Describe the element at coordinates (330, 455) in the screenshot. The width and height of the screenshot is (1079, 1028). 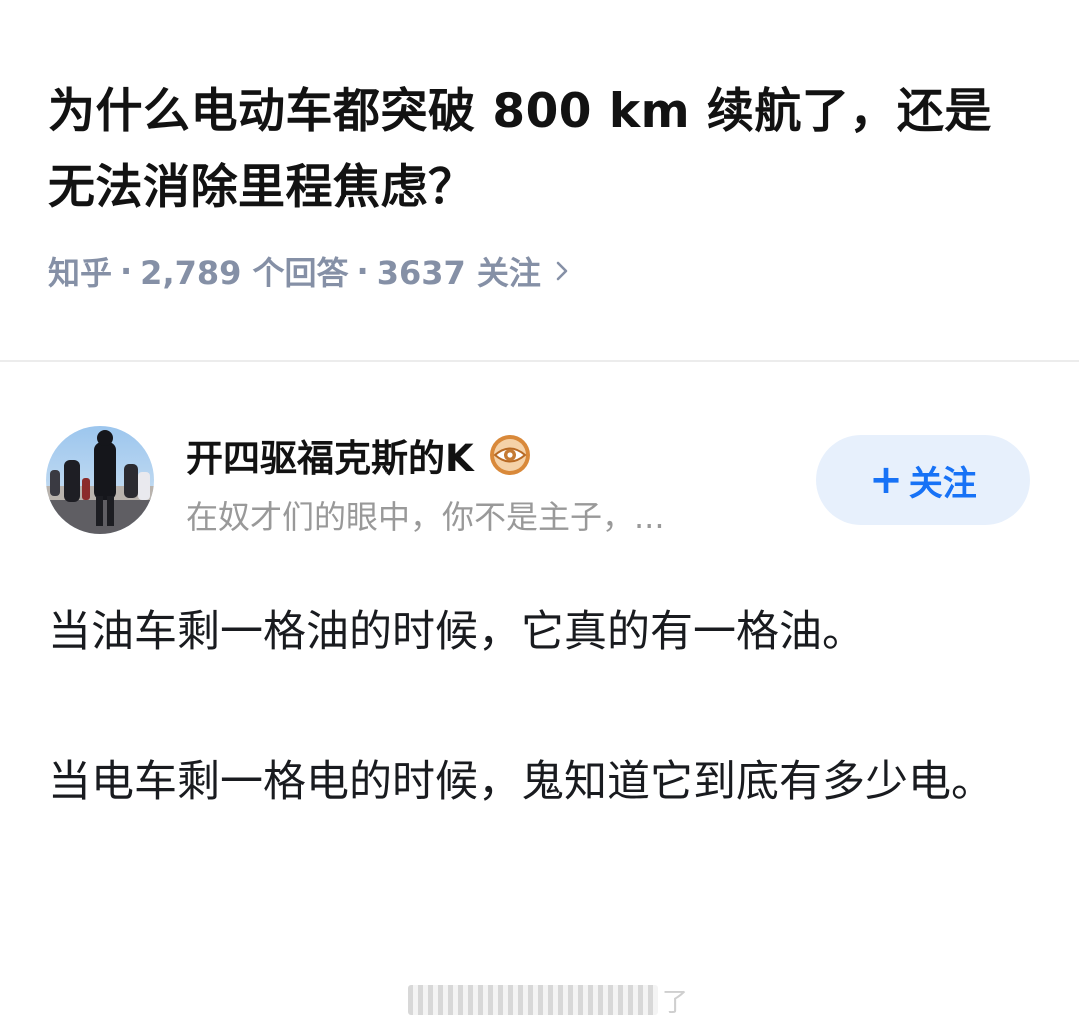
I see `author-name: 开四驱福克斯的K` at that location.